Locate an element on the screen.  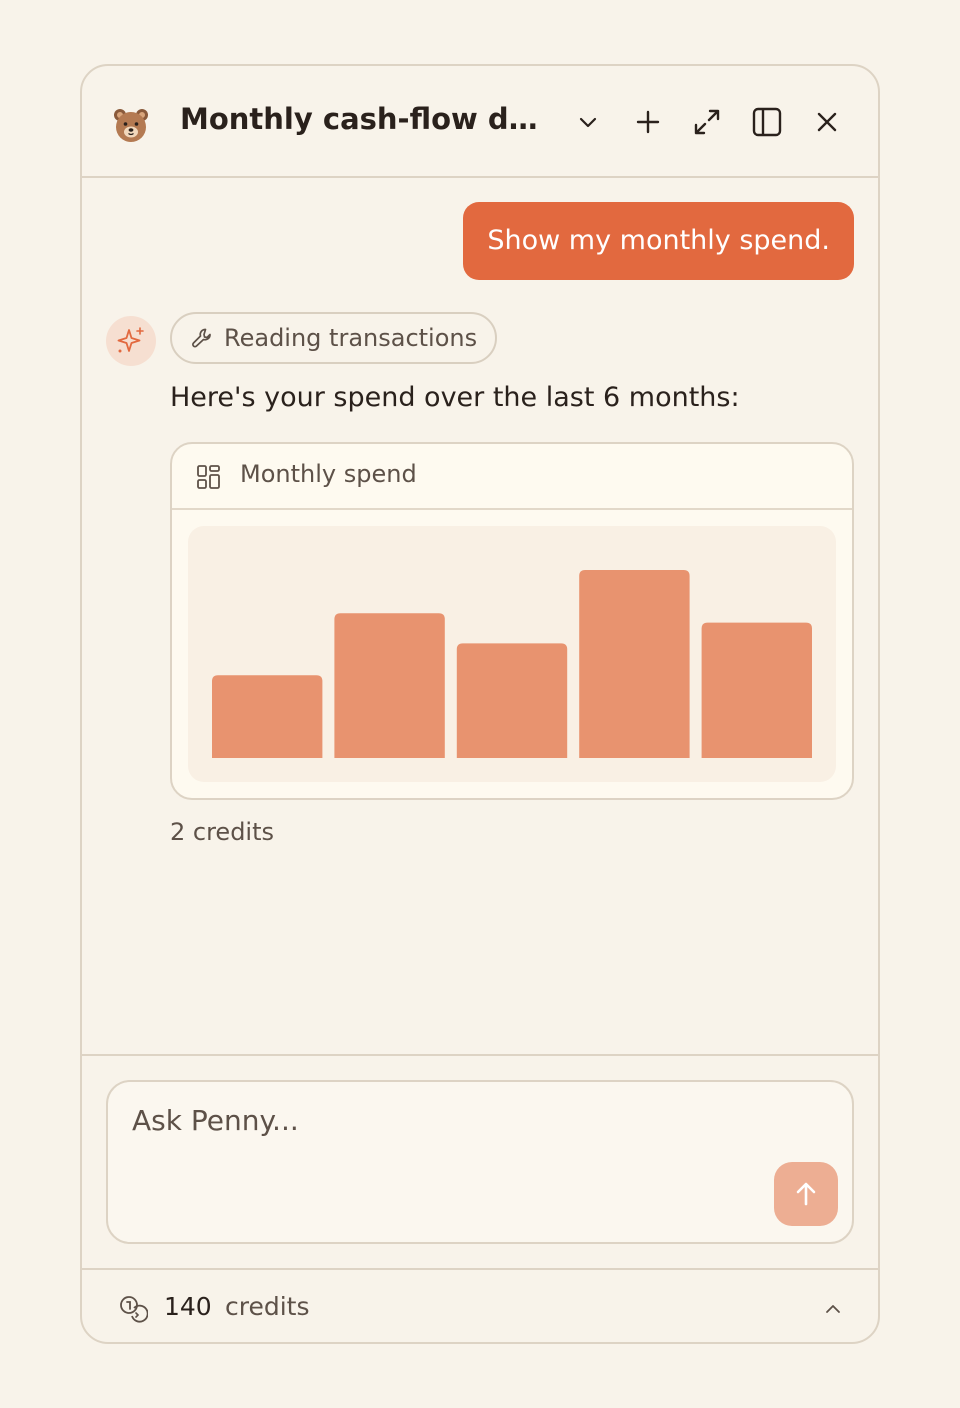
chart-card-title: Monthly spend is located at coordinates (328, 474).